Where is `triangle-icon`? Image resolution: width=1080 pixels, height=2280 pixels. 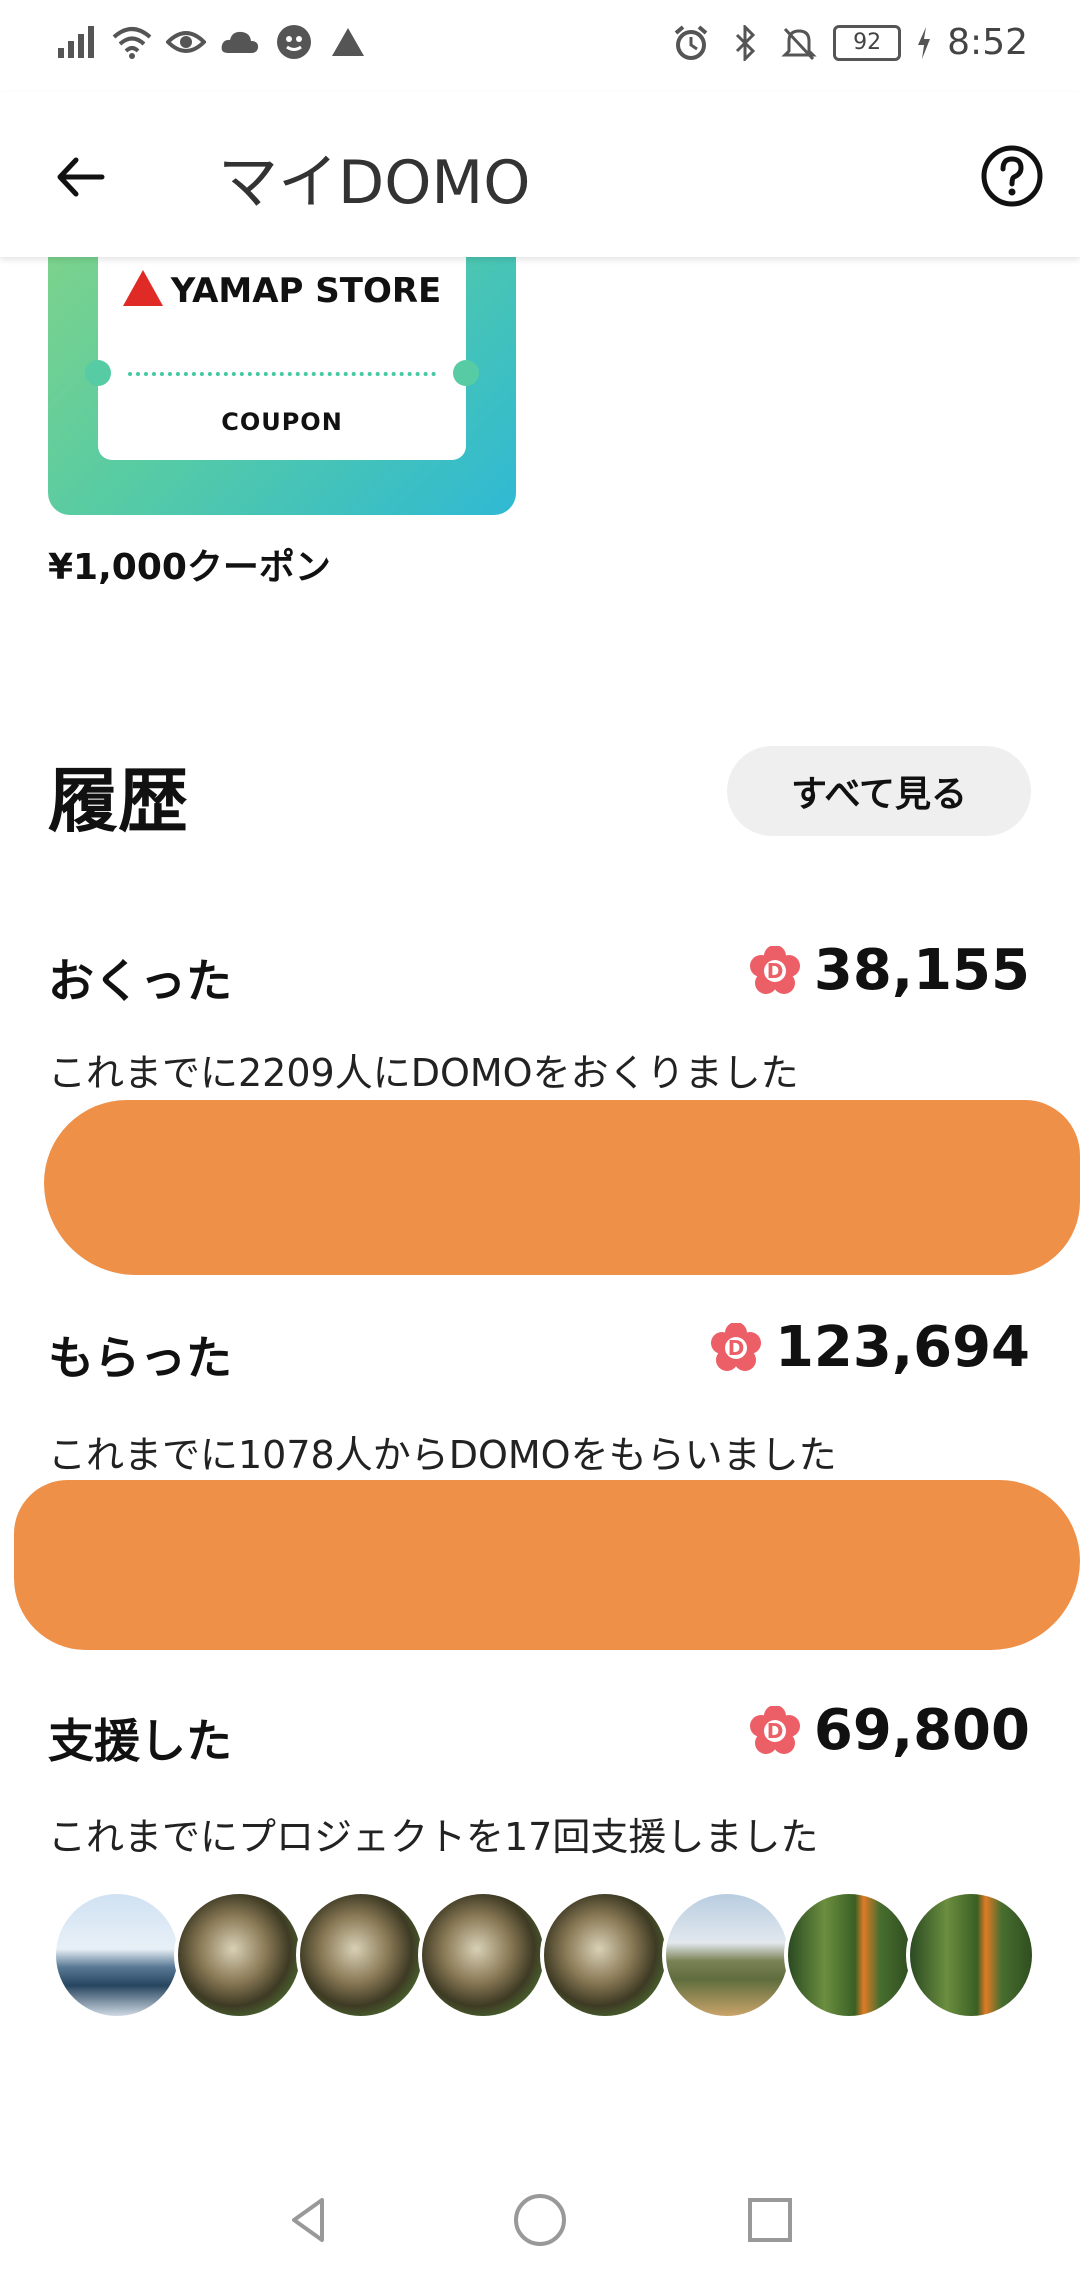 triangle-icon is located at coordinates (348, 42).